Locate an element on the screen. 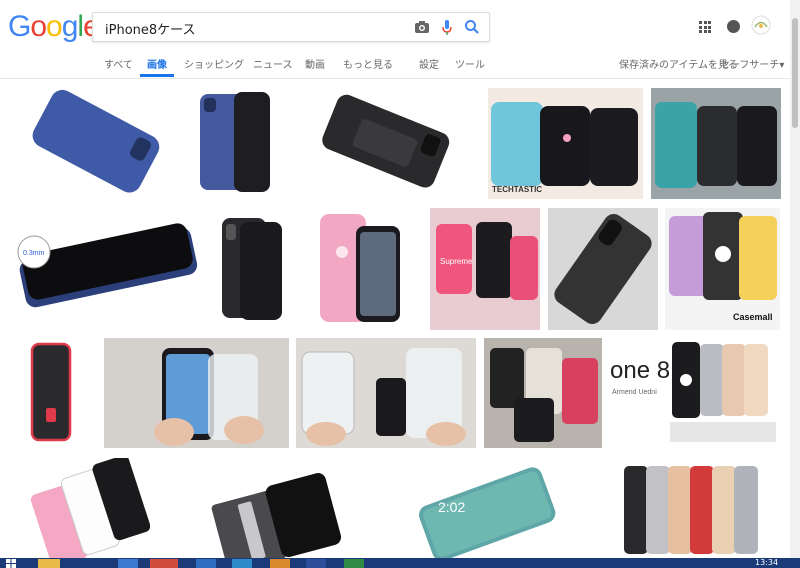 The height and width of the screenshot is (568, 800). tab-settings: 設定 is located at coordinates (429, 63).